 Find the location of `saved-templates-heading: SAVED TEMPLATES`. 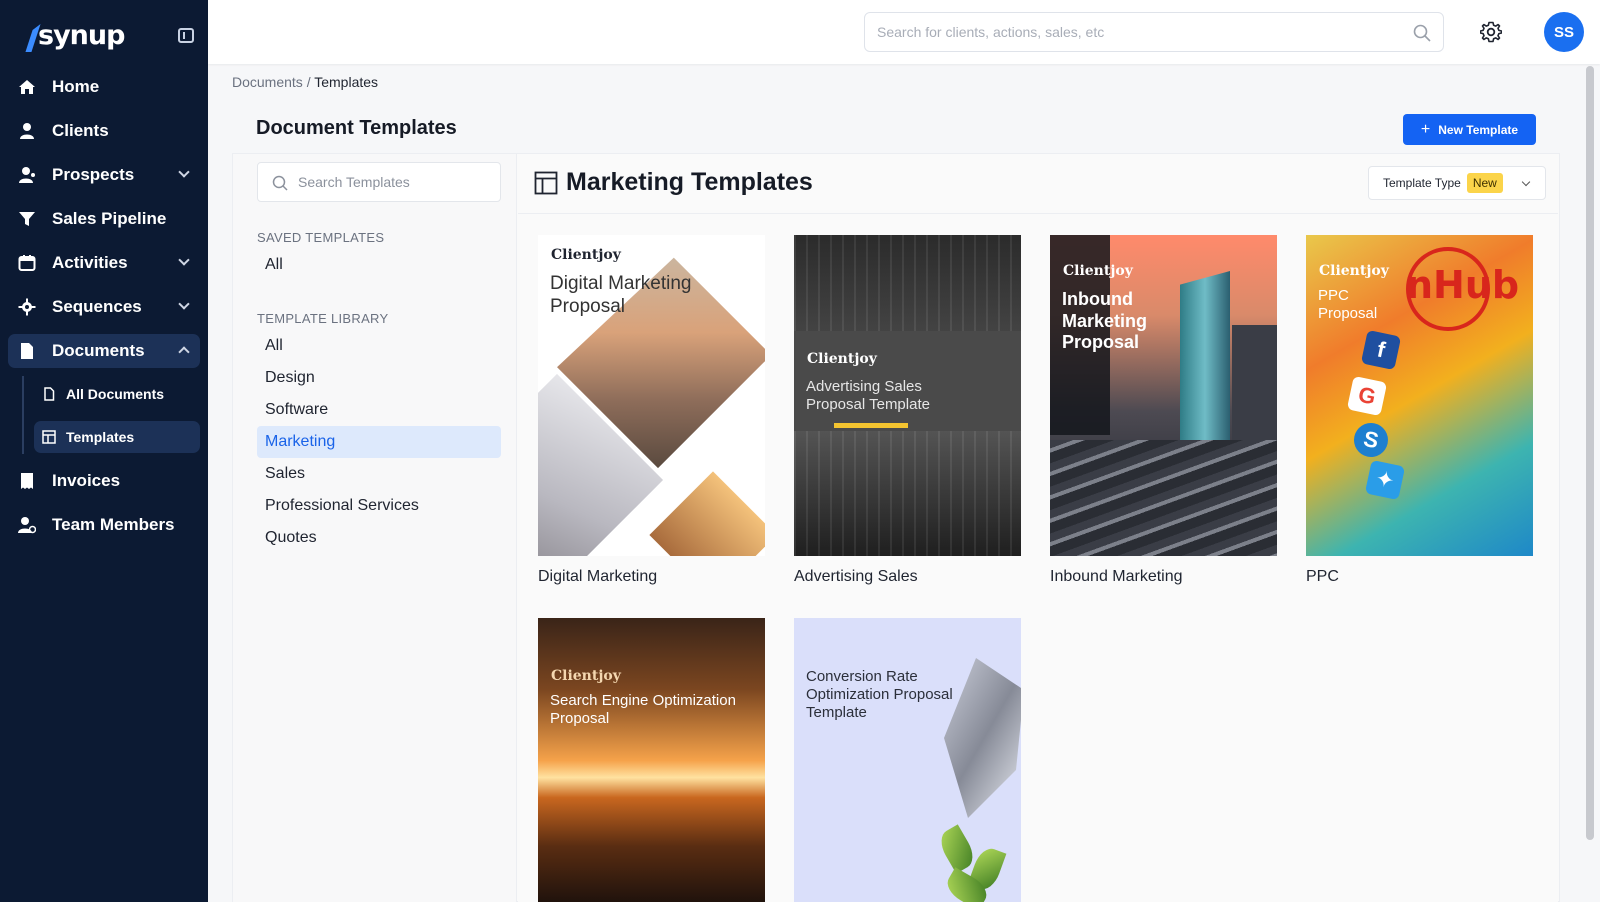

saved-templates-heading: SAVED TEMPLATES is located at coordinates (321, 237).